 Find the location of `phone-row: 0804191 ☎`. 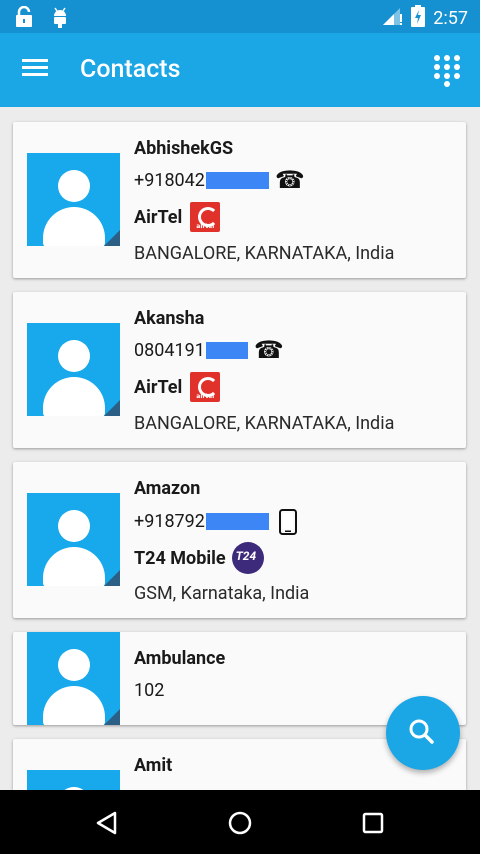

phone-row: 0804191 ☎ is located at coordinates (209, 350).